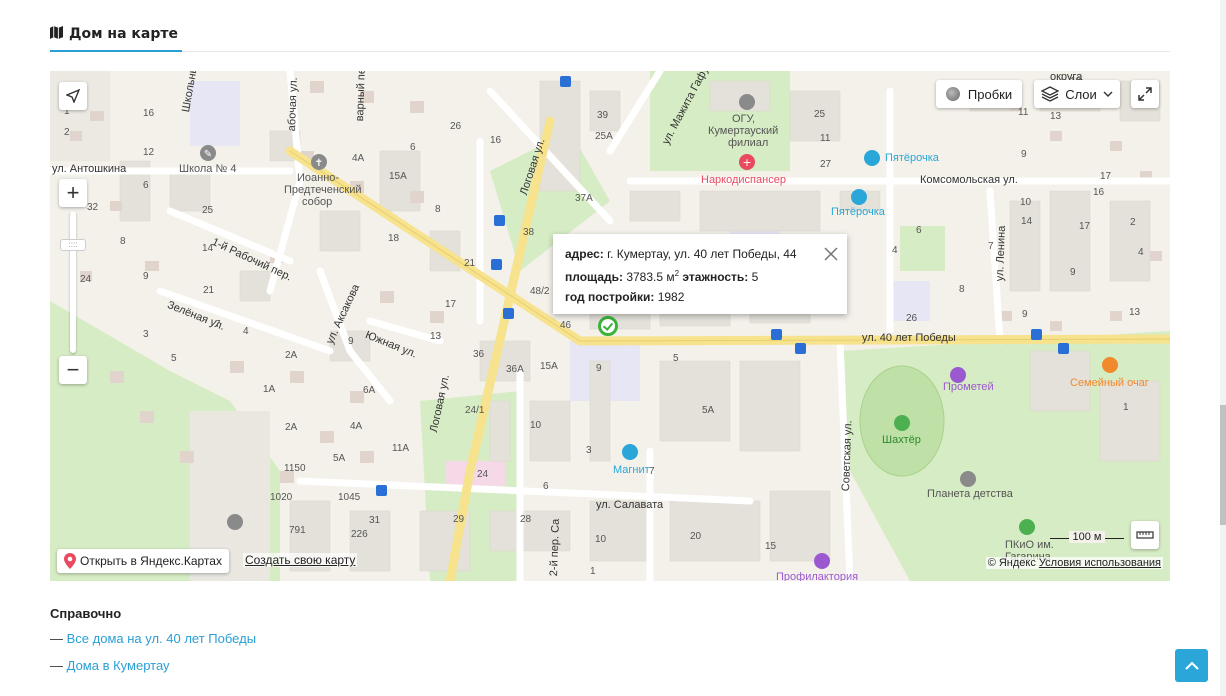 The image size is (1226, 696). Describe the element at coordinates (318, 178) in the screenshot. I see `poi-label: Иоанно-` at that location.